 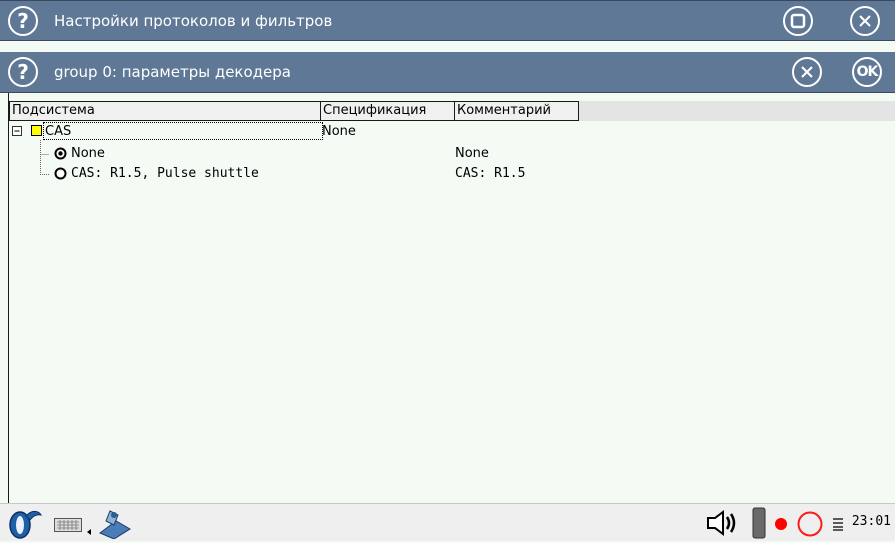 I want to click on start-menu-button, so click(x=26, y=525).